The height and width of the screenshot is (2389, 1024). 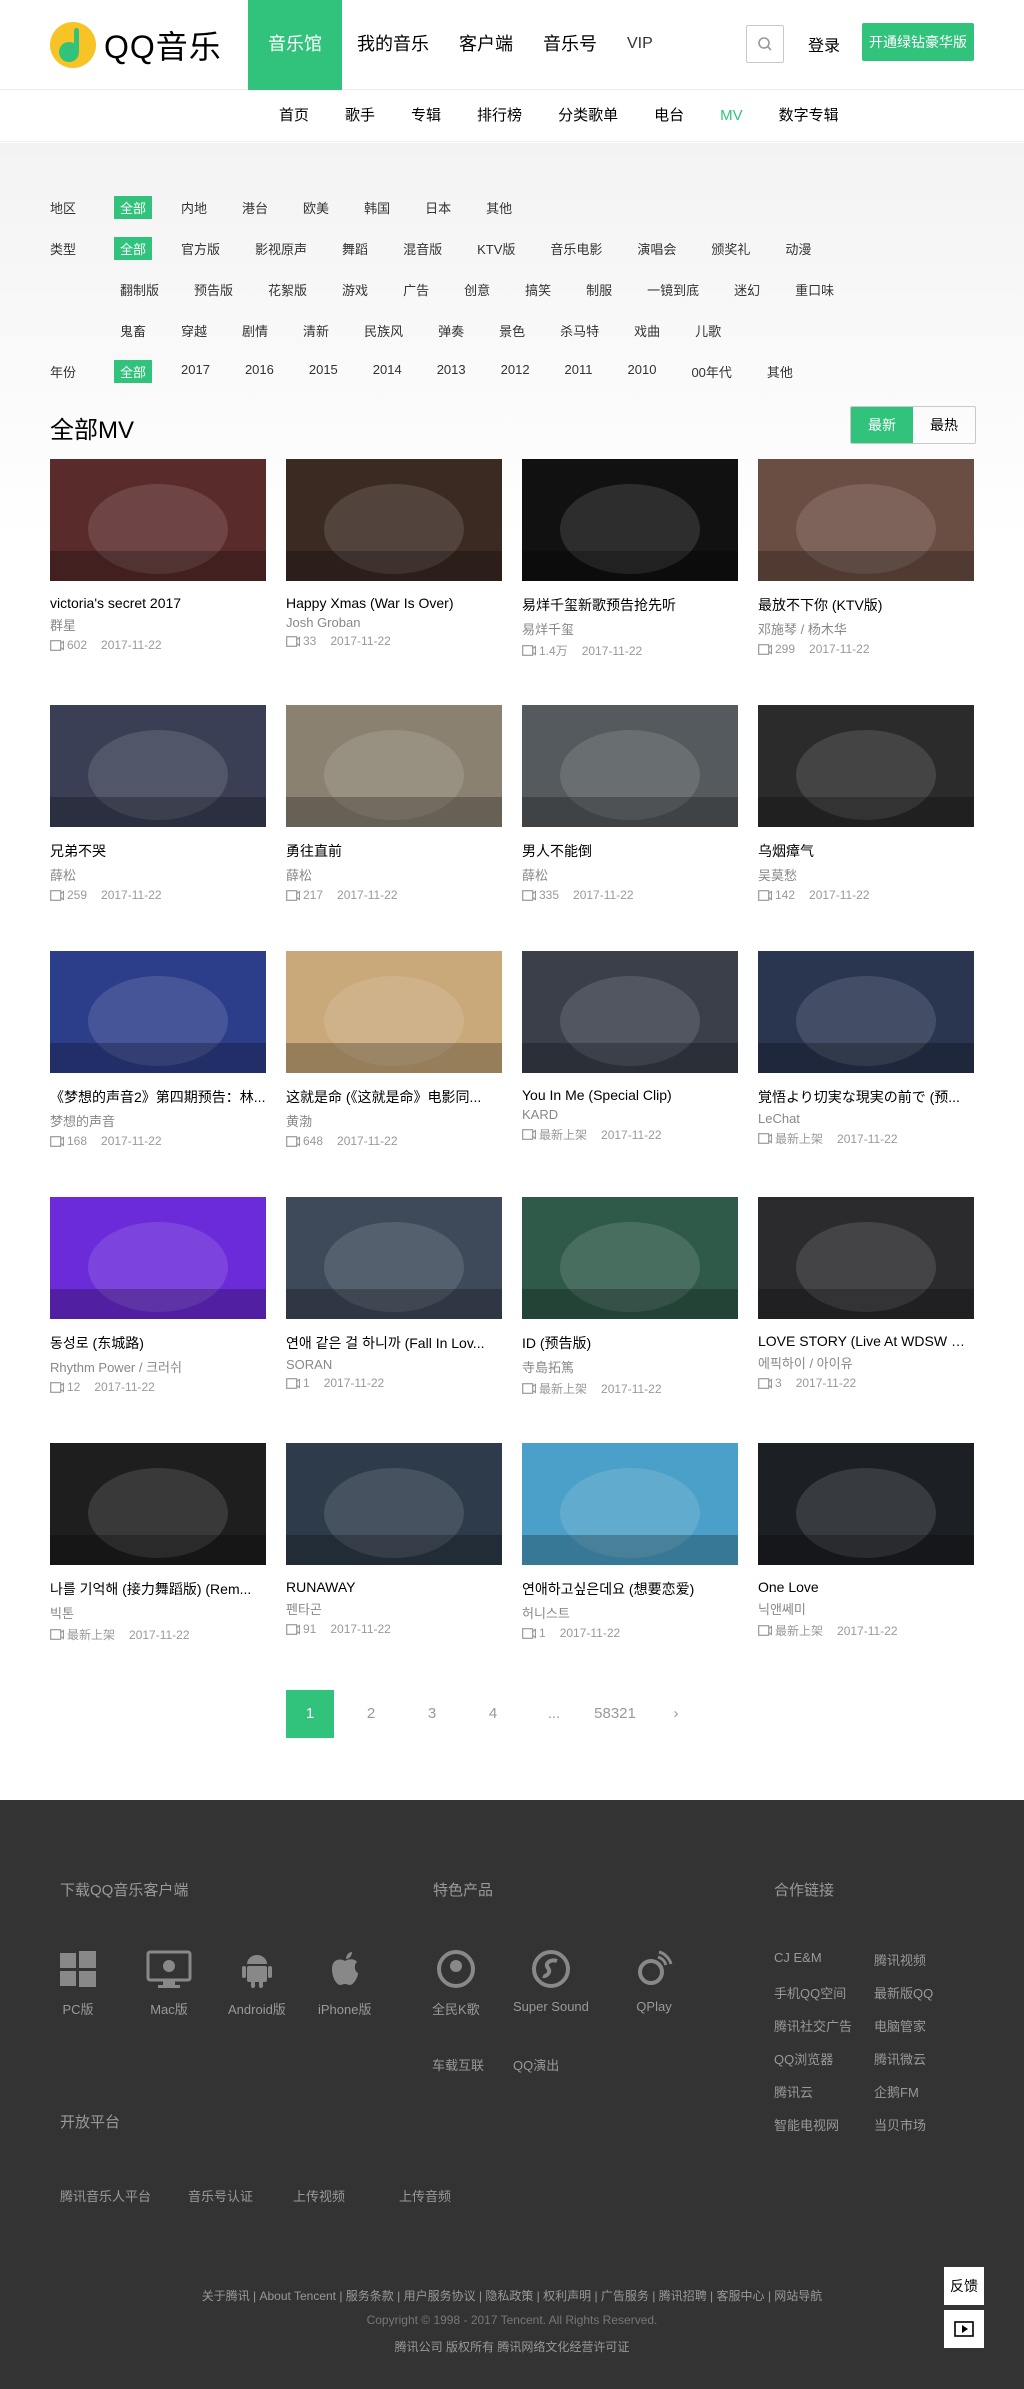 What do you see at coordinates (194, 207) in the screenshot?
I see `filter-area-option: 内地` at bounding box center [194, 207].